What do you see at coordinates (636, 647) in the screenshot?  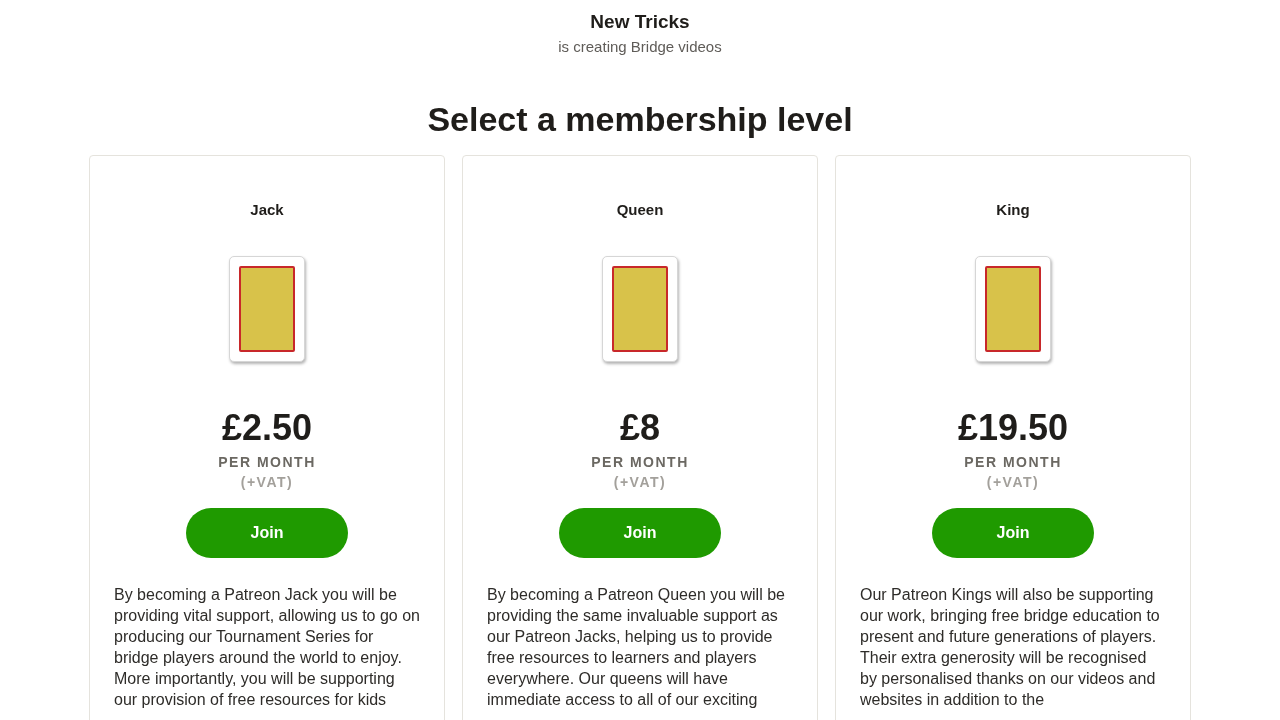 I see `tier-description: By becoming a Patreon Queen you will be providing the same invaluable support as our Patreon Jacks, helping us to provide free resources to learners and players everywhere. Our queens will have immediate access to all of our exciting` at bounding box center [636, 647].